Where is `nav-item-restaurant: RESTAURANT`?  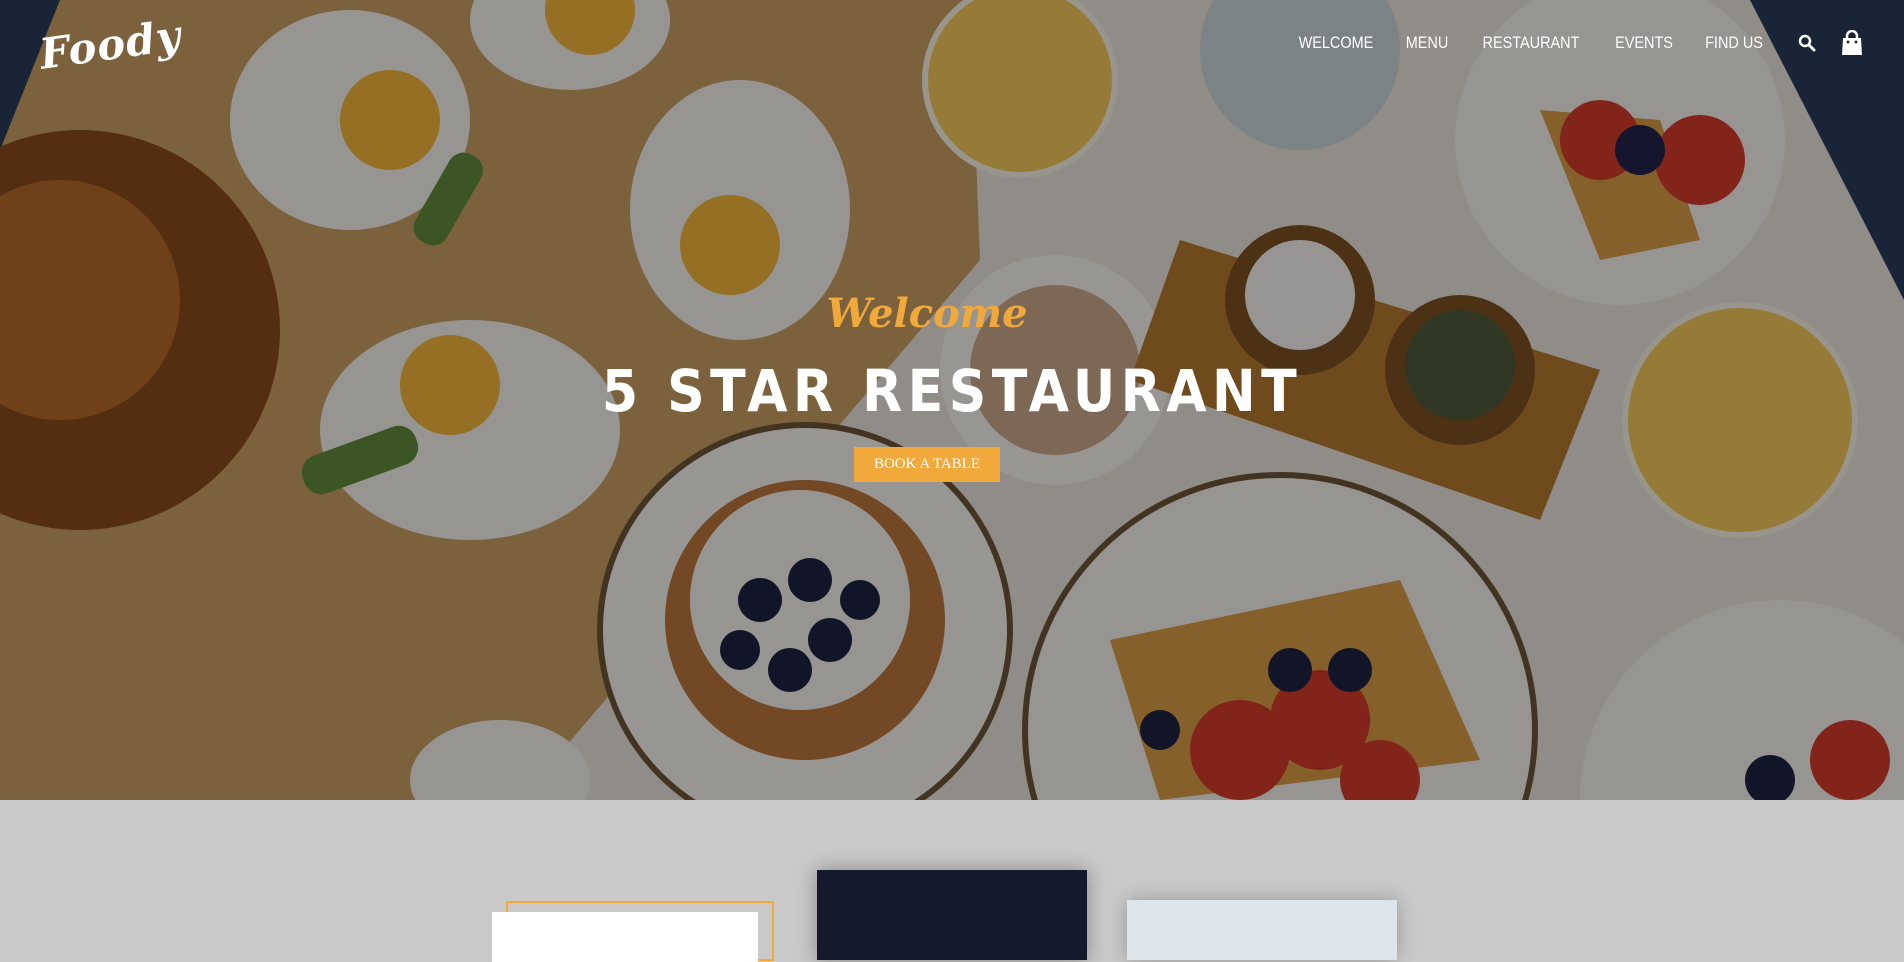 nav-item-restaurant: RESTAURANT is located at coordinates (1531, 43).